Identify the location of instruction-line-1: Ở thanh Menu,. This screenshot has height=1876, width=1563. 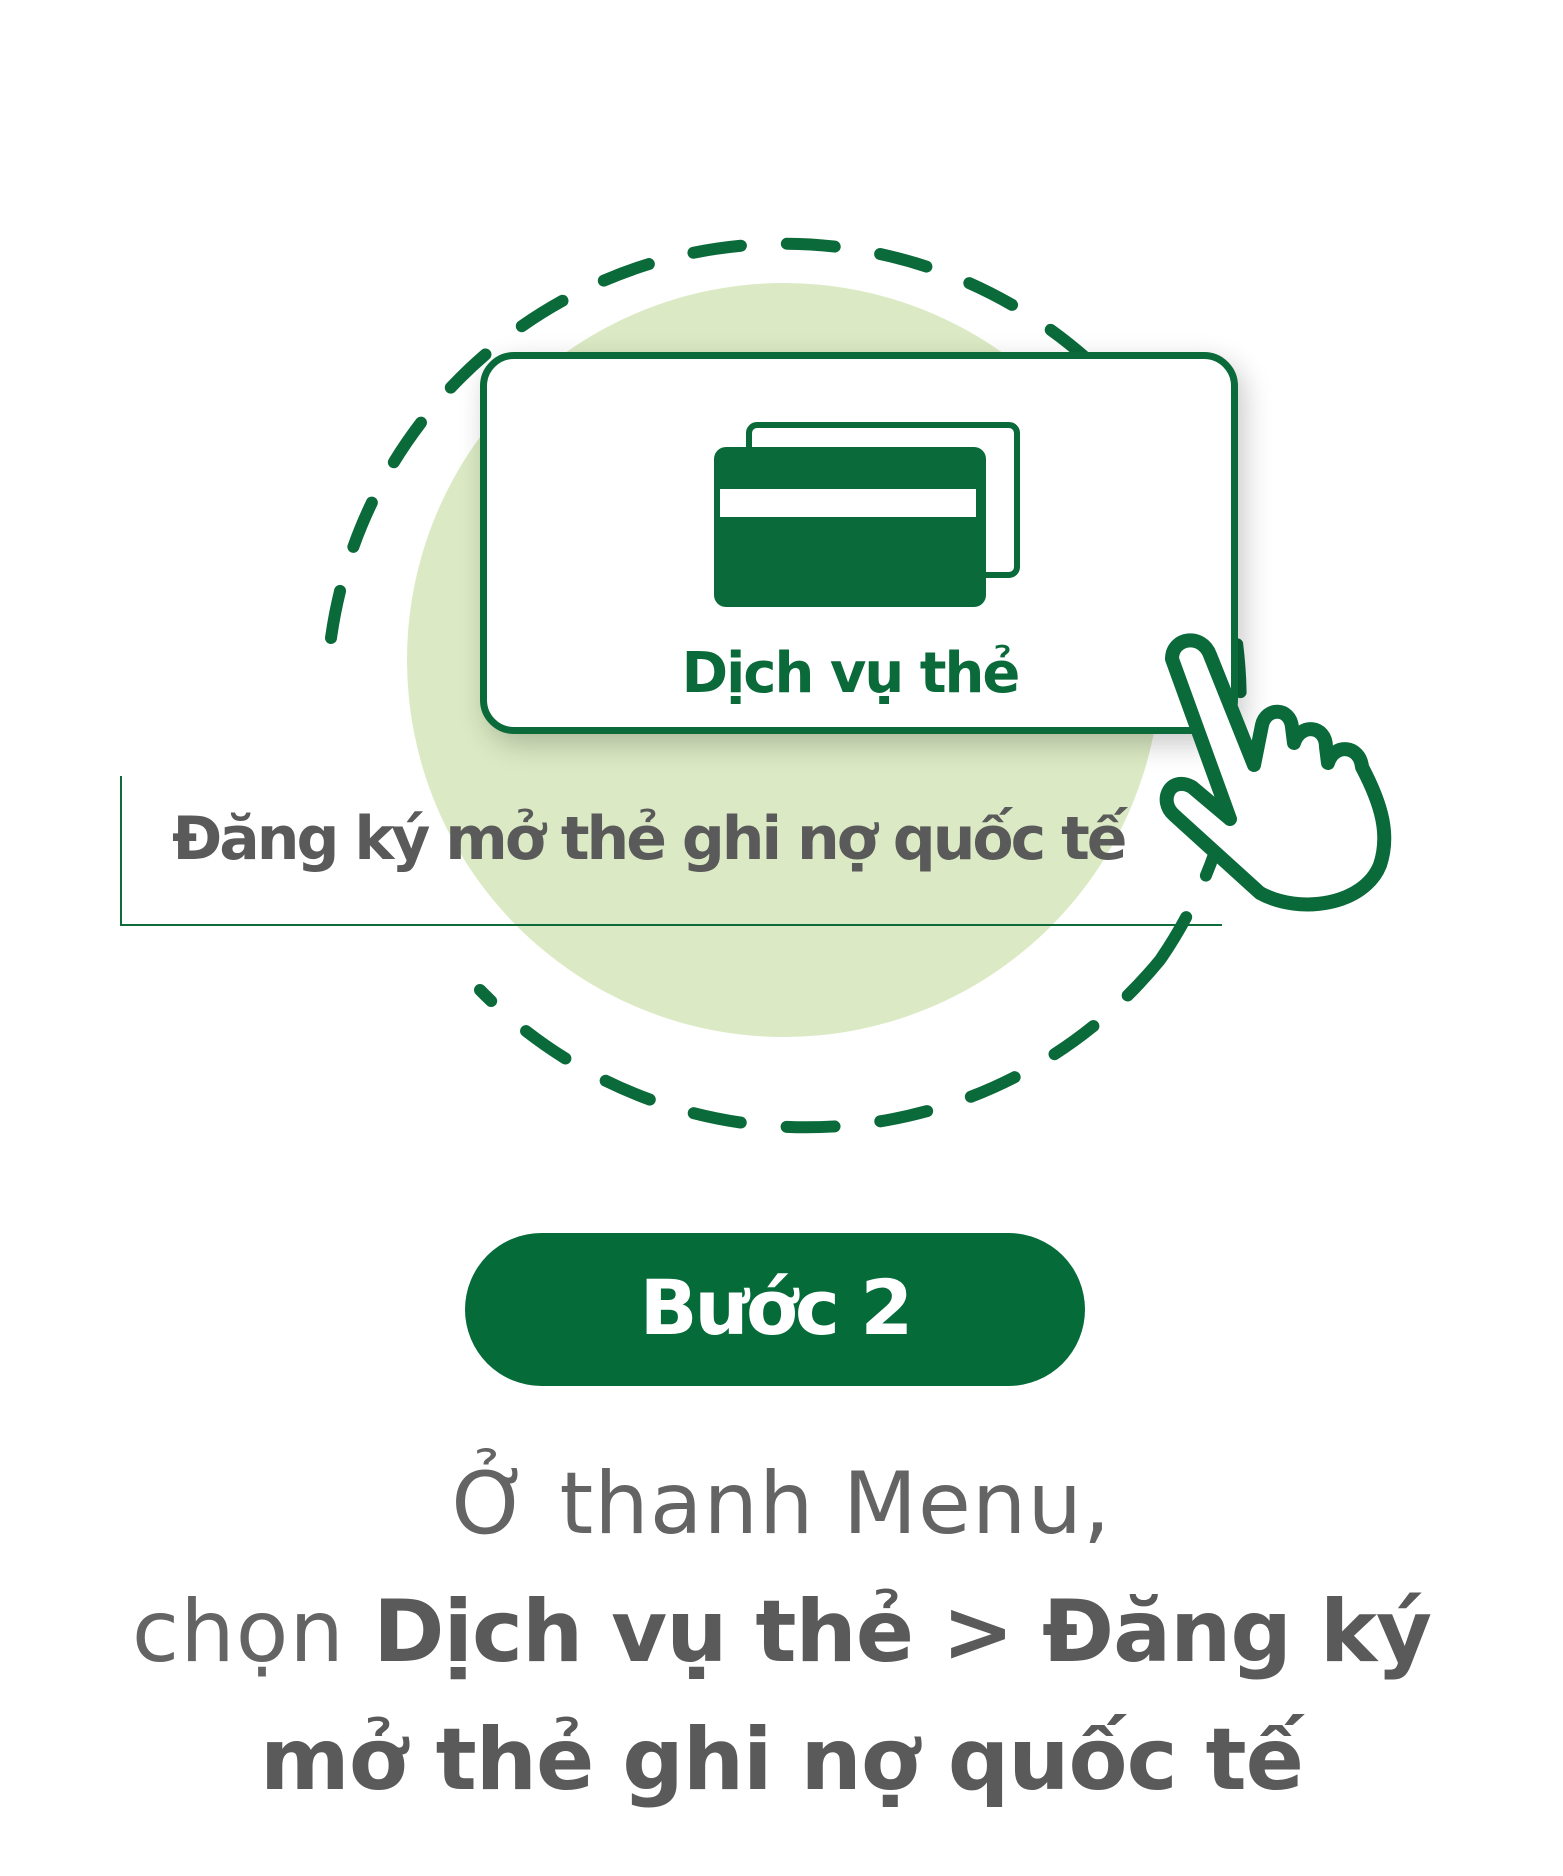
(781, 1504).